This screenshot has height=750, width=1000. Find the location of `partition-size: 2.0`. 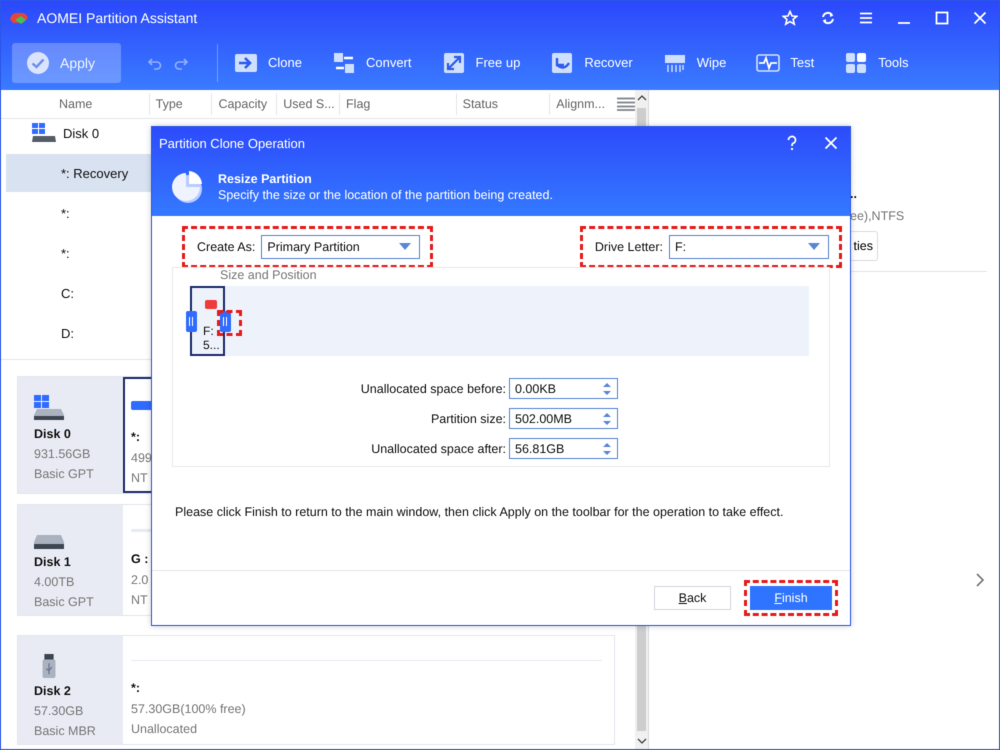

partition-size: 2.0 is located at coordinates (140, 580).